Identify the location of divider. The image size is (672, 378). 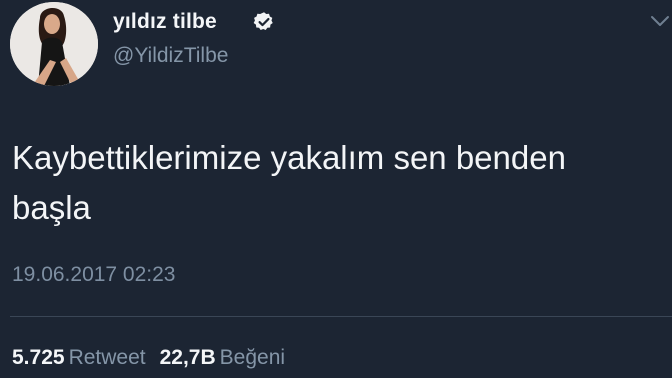
(341, 316).